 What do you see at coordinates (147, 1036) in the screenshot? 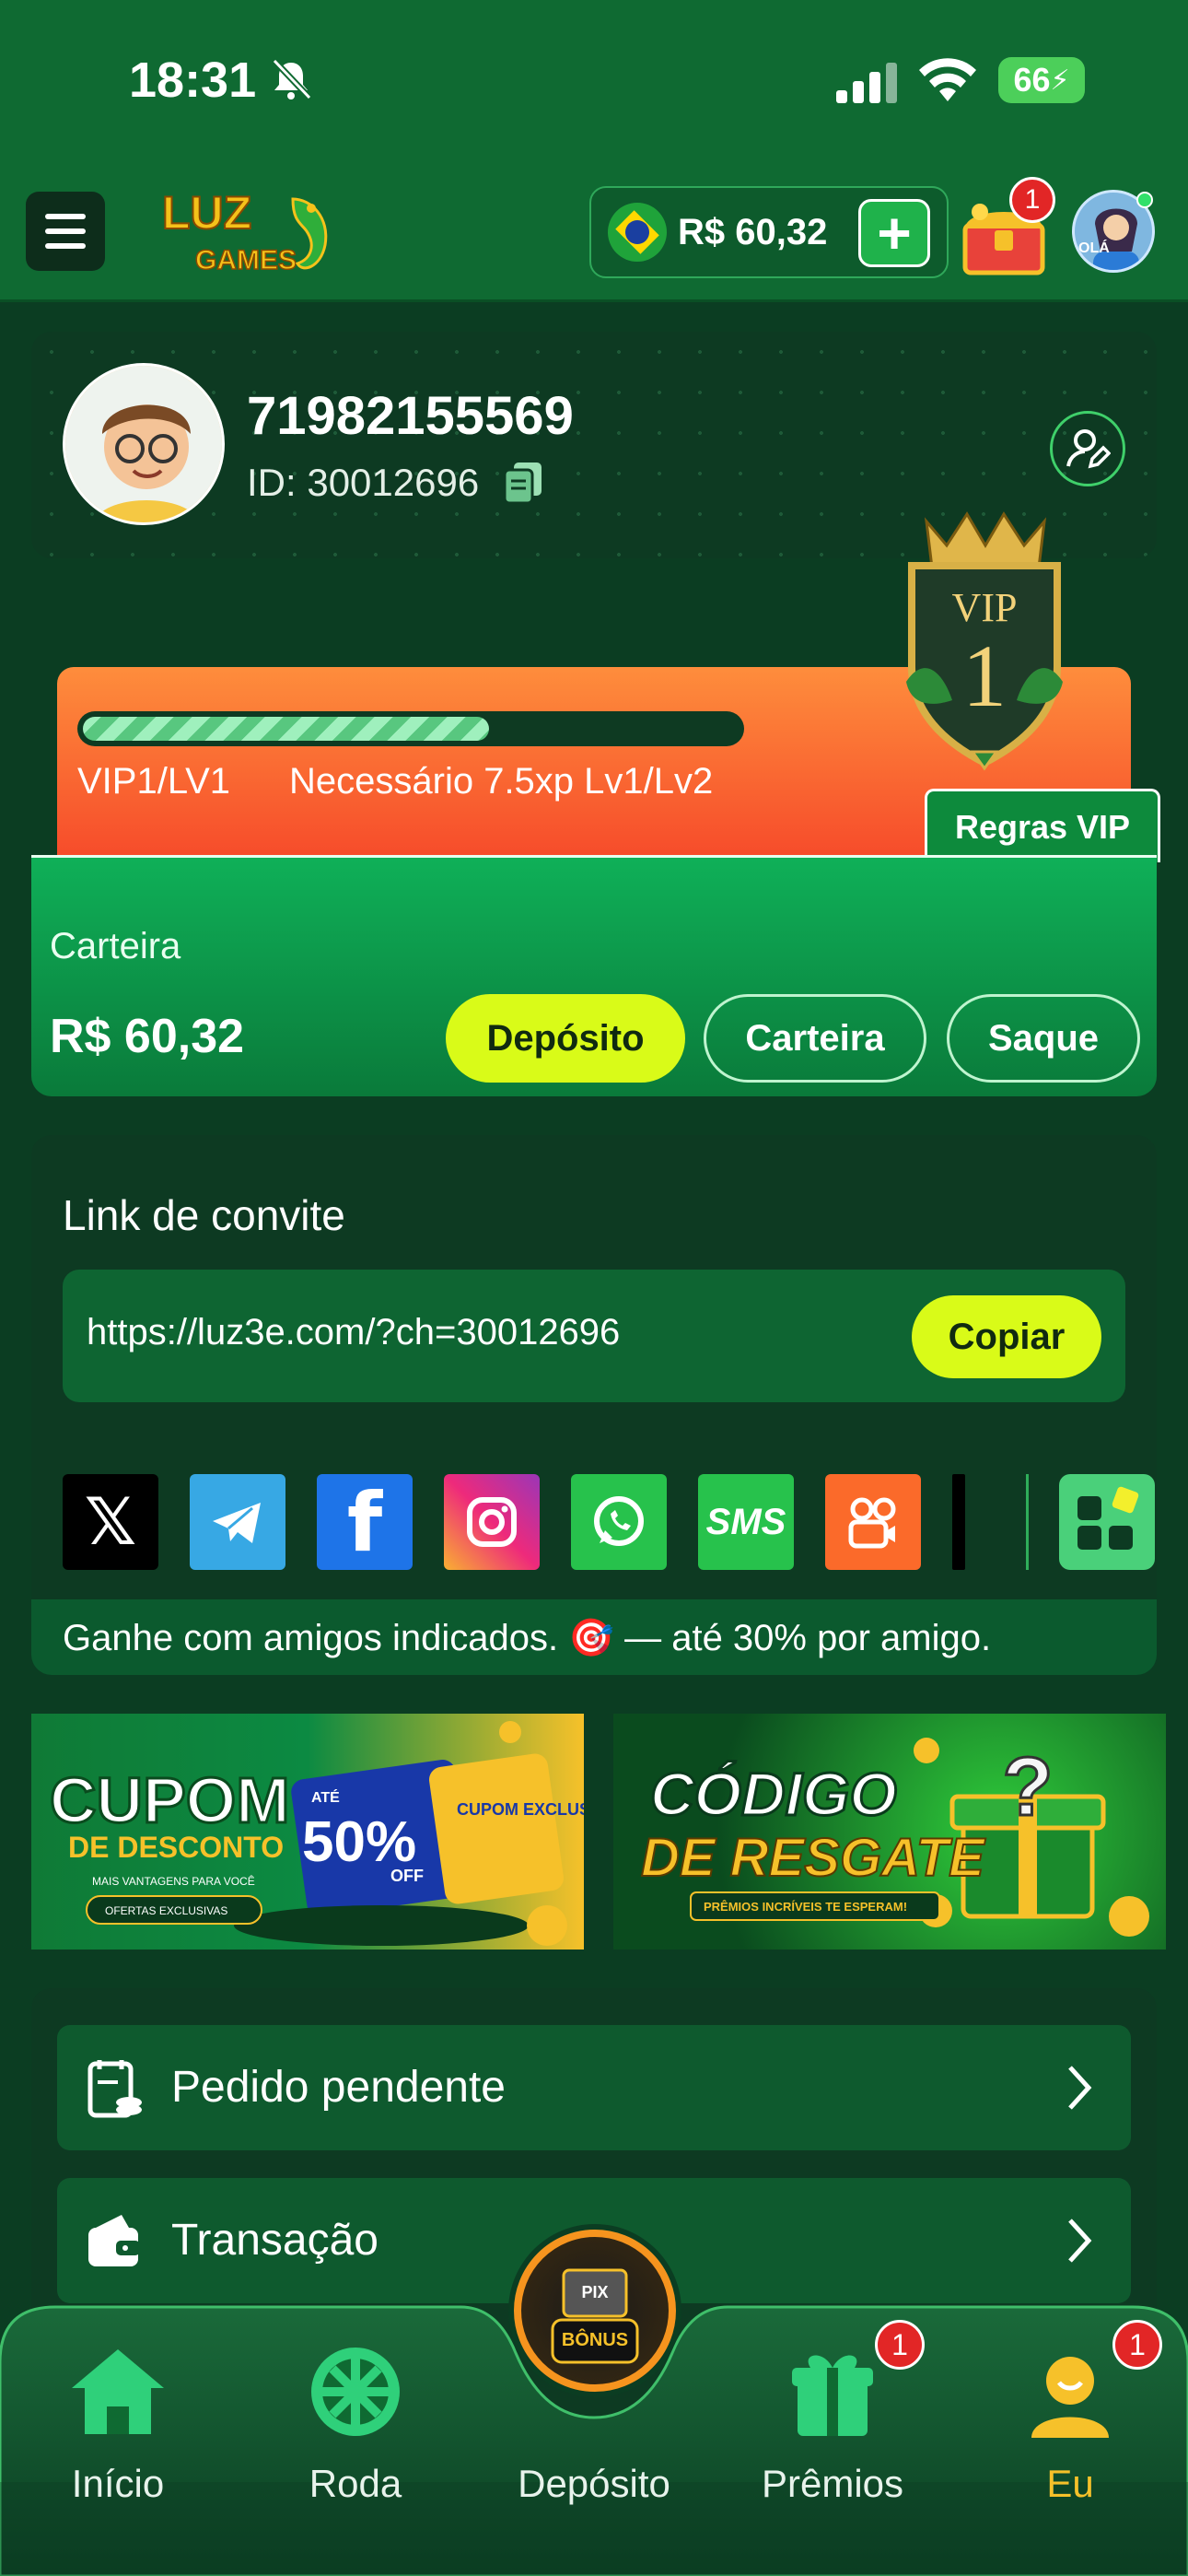
I see `wallet-amount: R$ 60,32` at bounding box center [147, 1036].